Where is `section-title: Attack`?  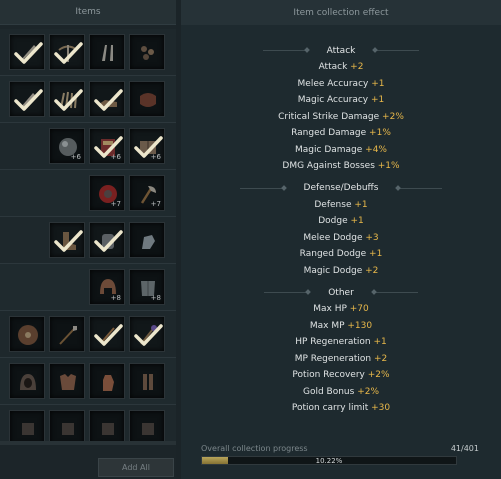
section-title: Attack is located at coordinates (341, 50).